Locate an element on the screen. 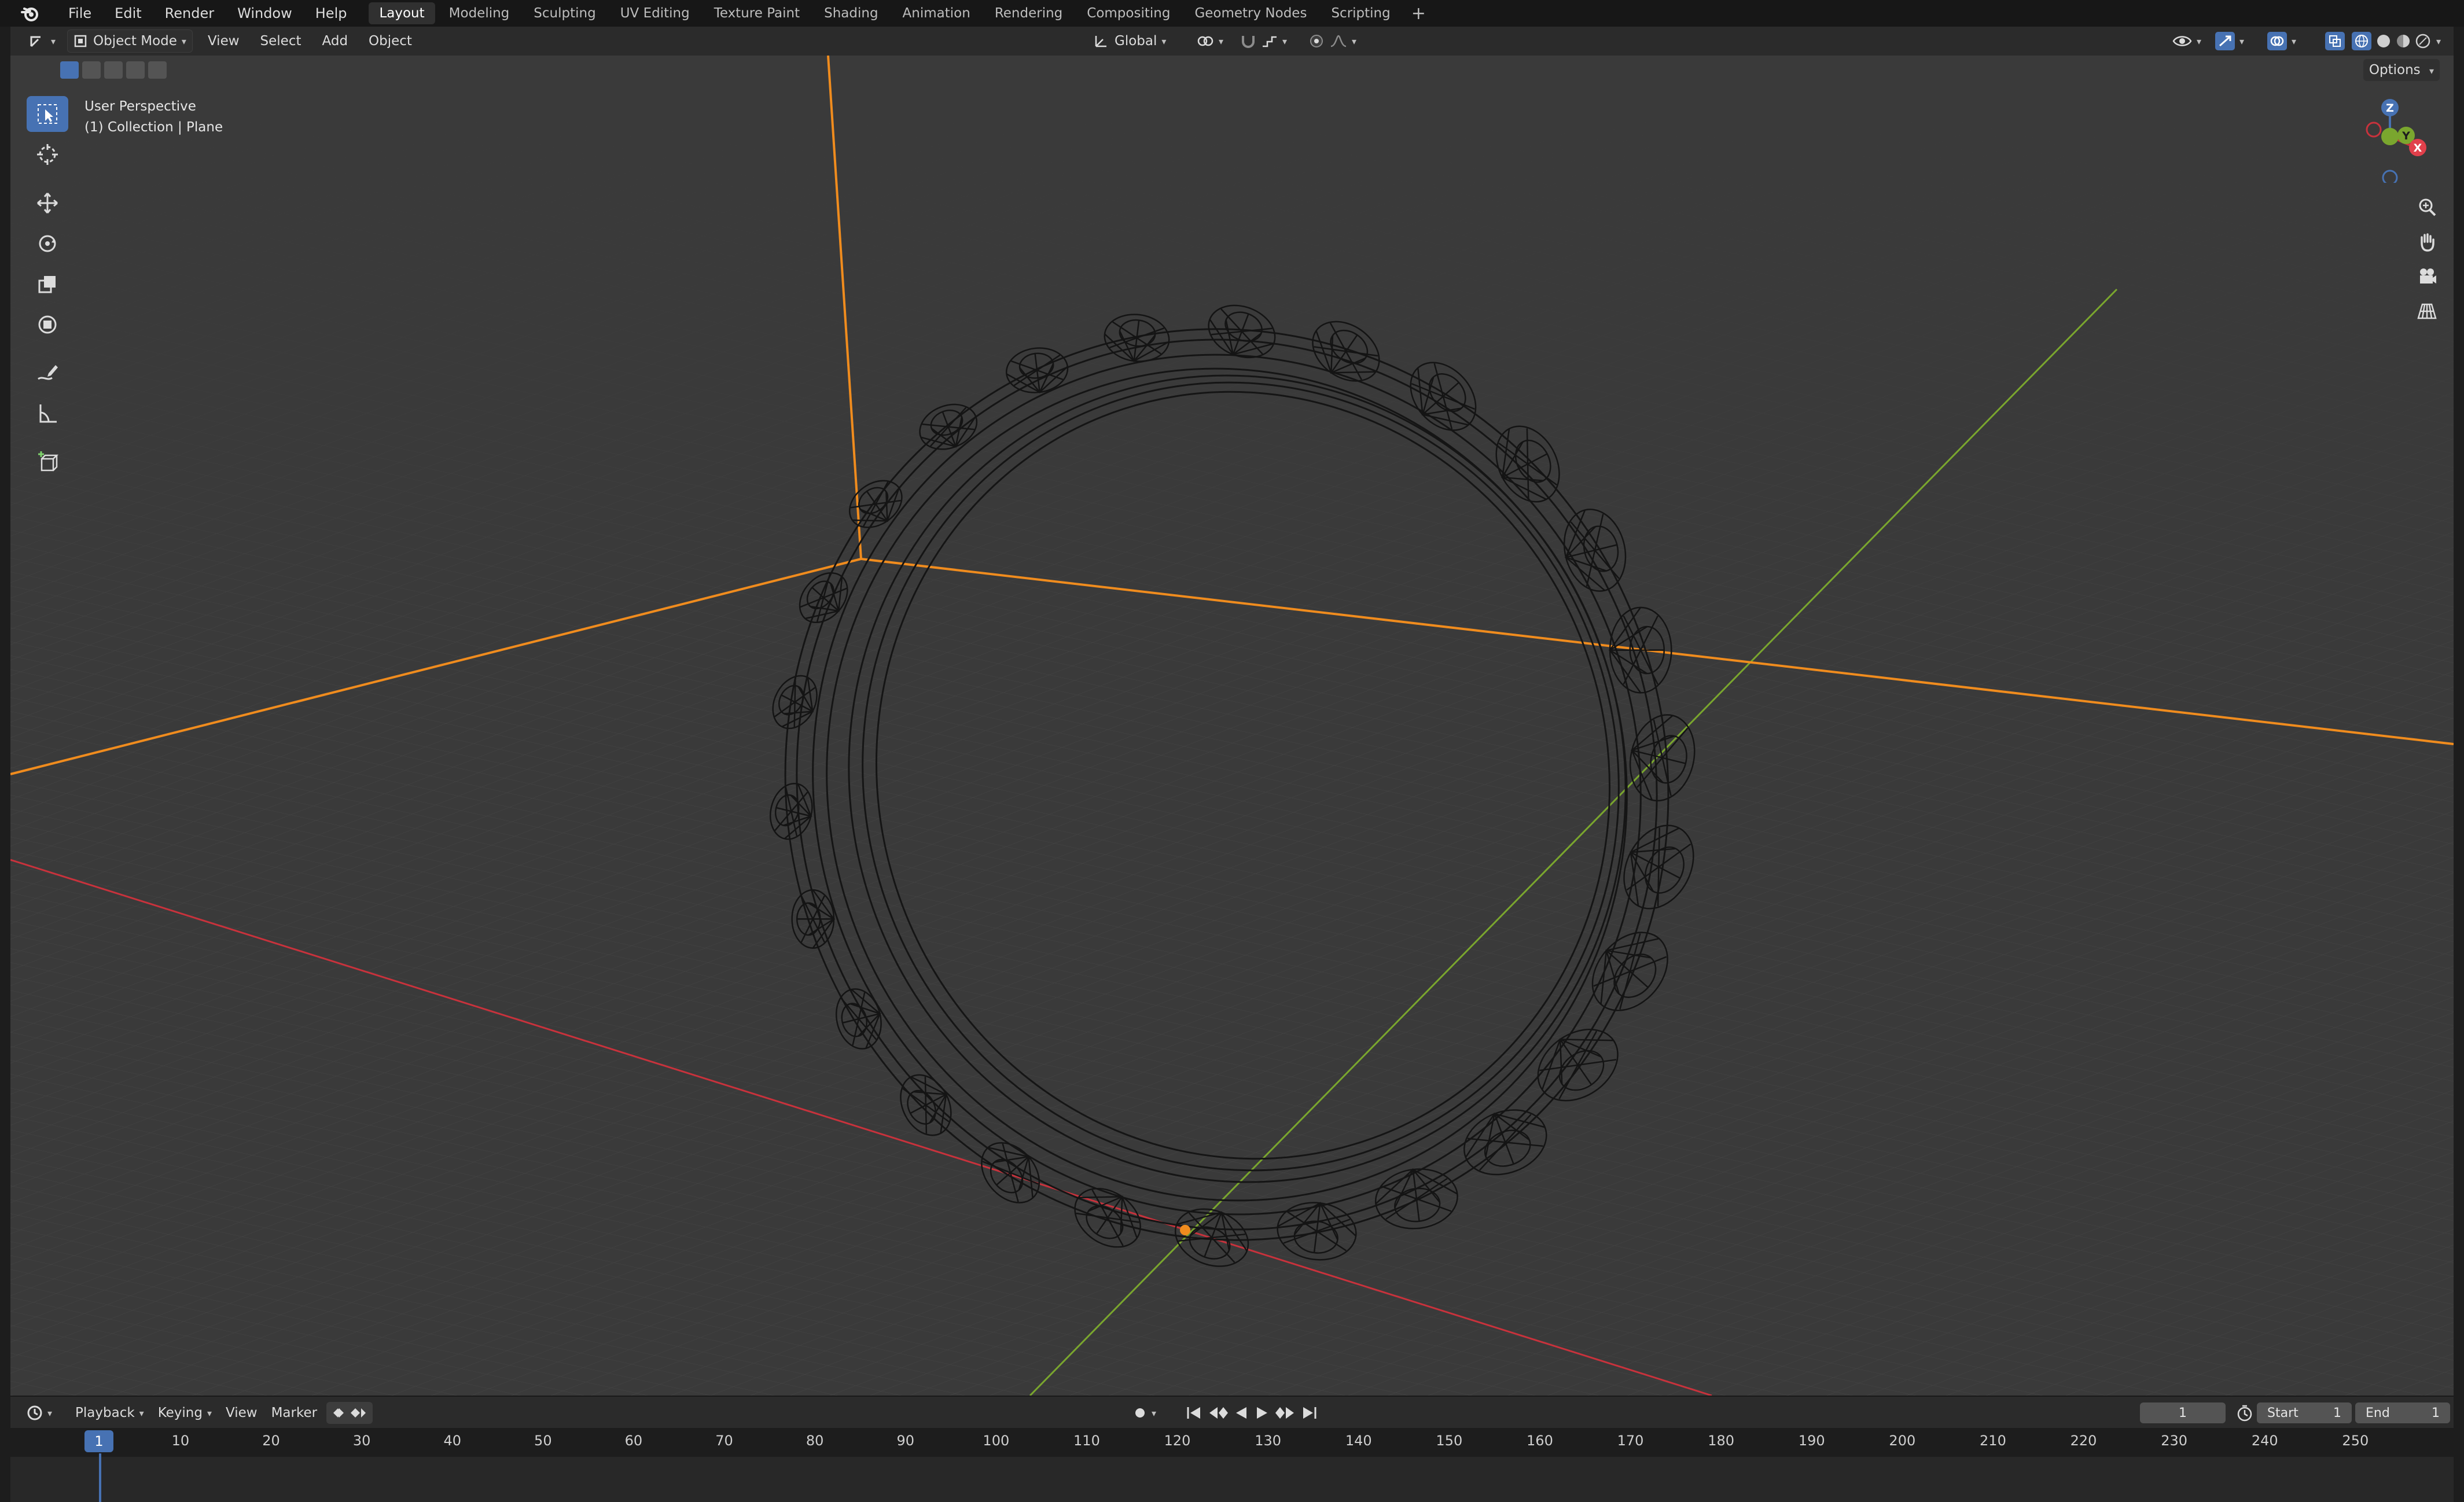  add-workspace-button: + is located at coordinates (1418, 13).